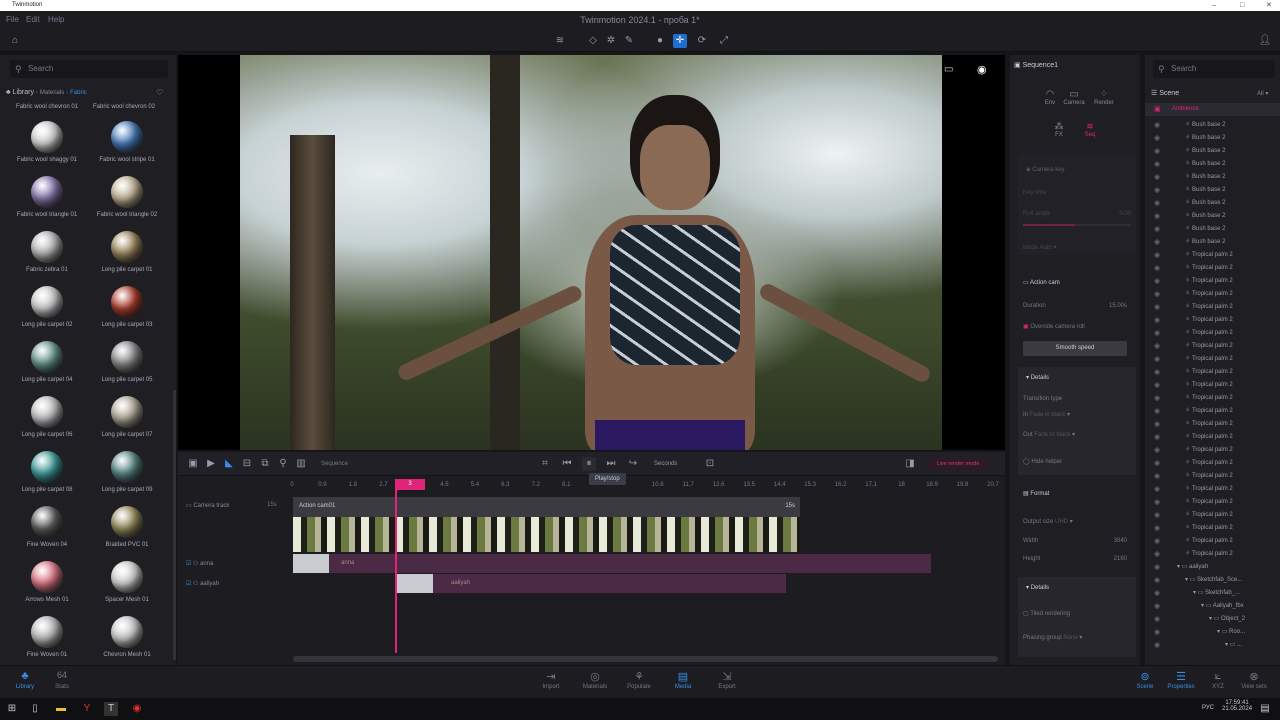  I want to click on library-item: Fine Woven 04, so click(47, 527).